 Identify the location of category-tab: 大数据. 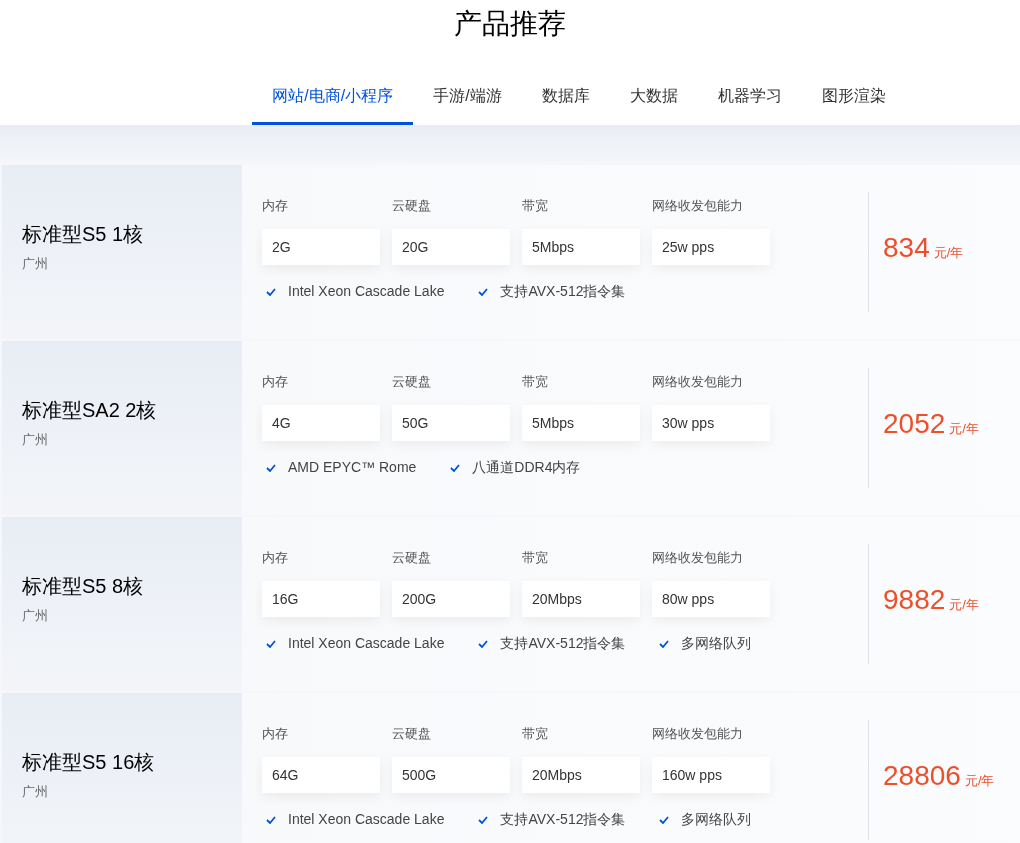
(653, 97).